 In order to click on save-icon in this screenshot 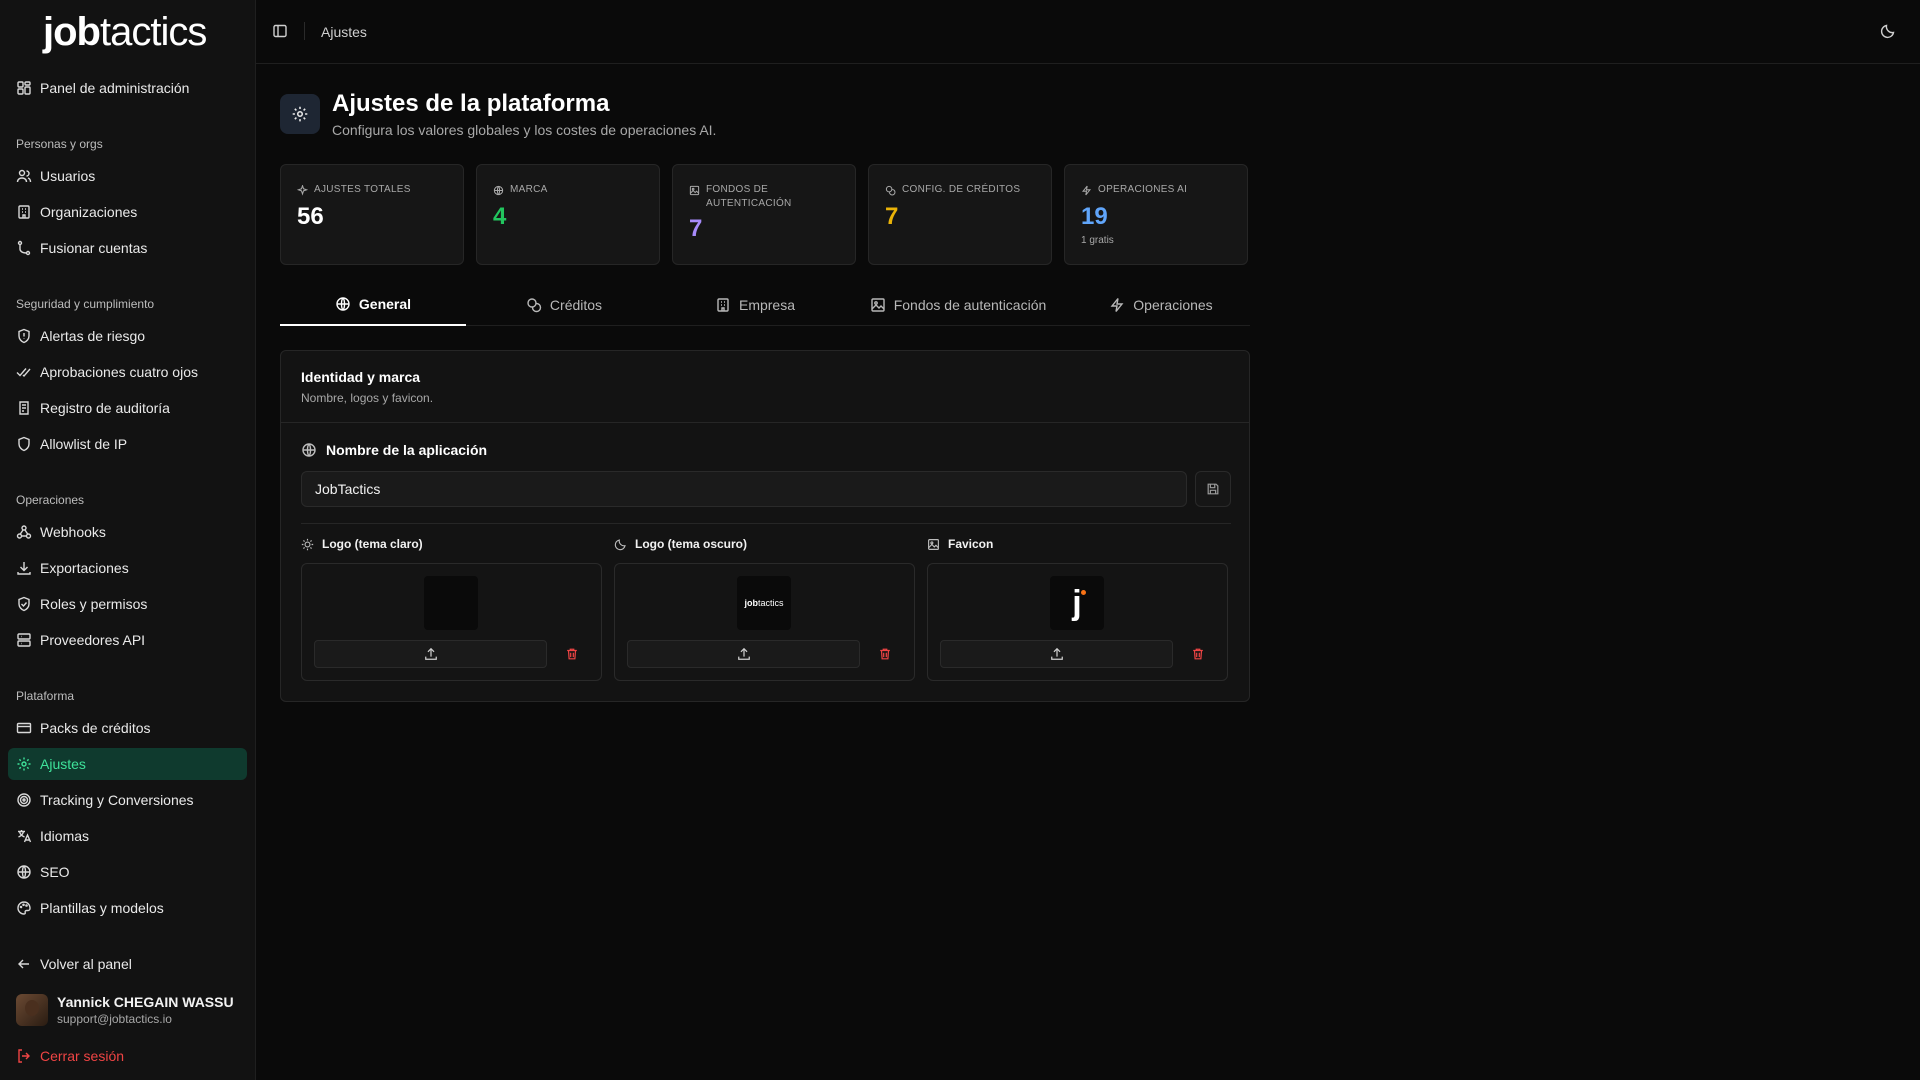, I will do `click(1213, 489)`.